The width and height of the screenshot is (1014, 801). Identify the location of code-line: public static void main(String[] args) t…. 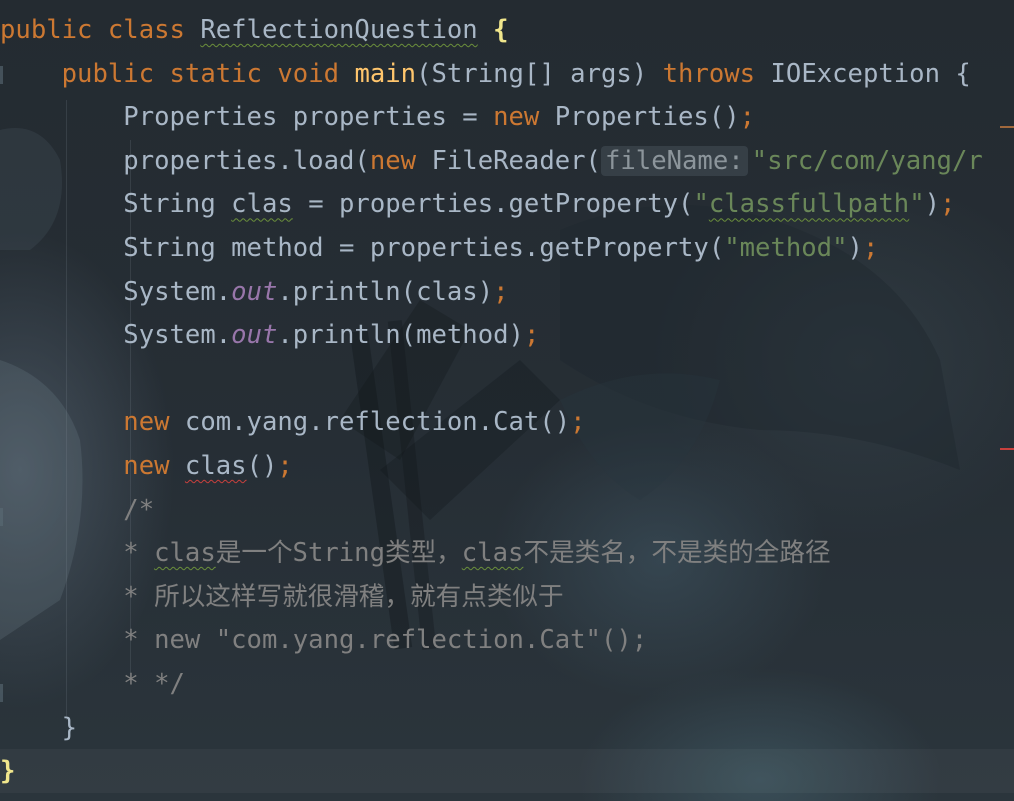
(491, 75).